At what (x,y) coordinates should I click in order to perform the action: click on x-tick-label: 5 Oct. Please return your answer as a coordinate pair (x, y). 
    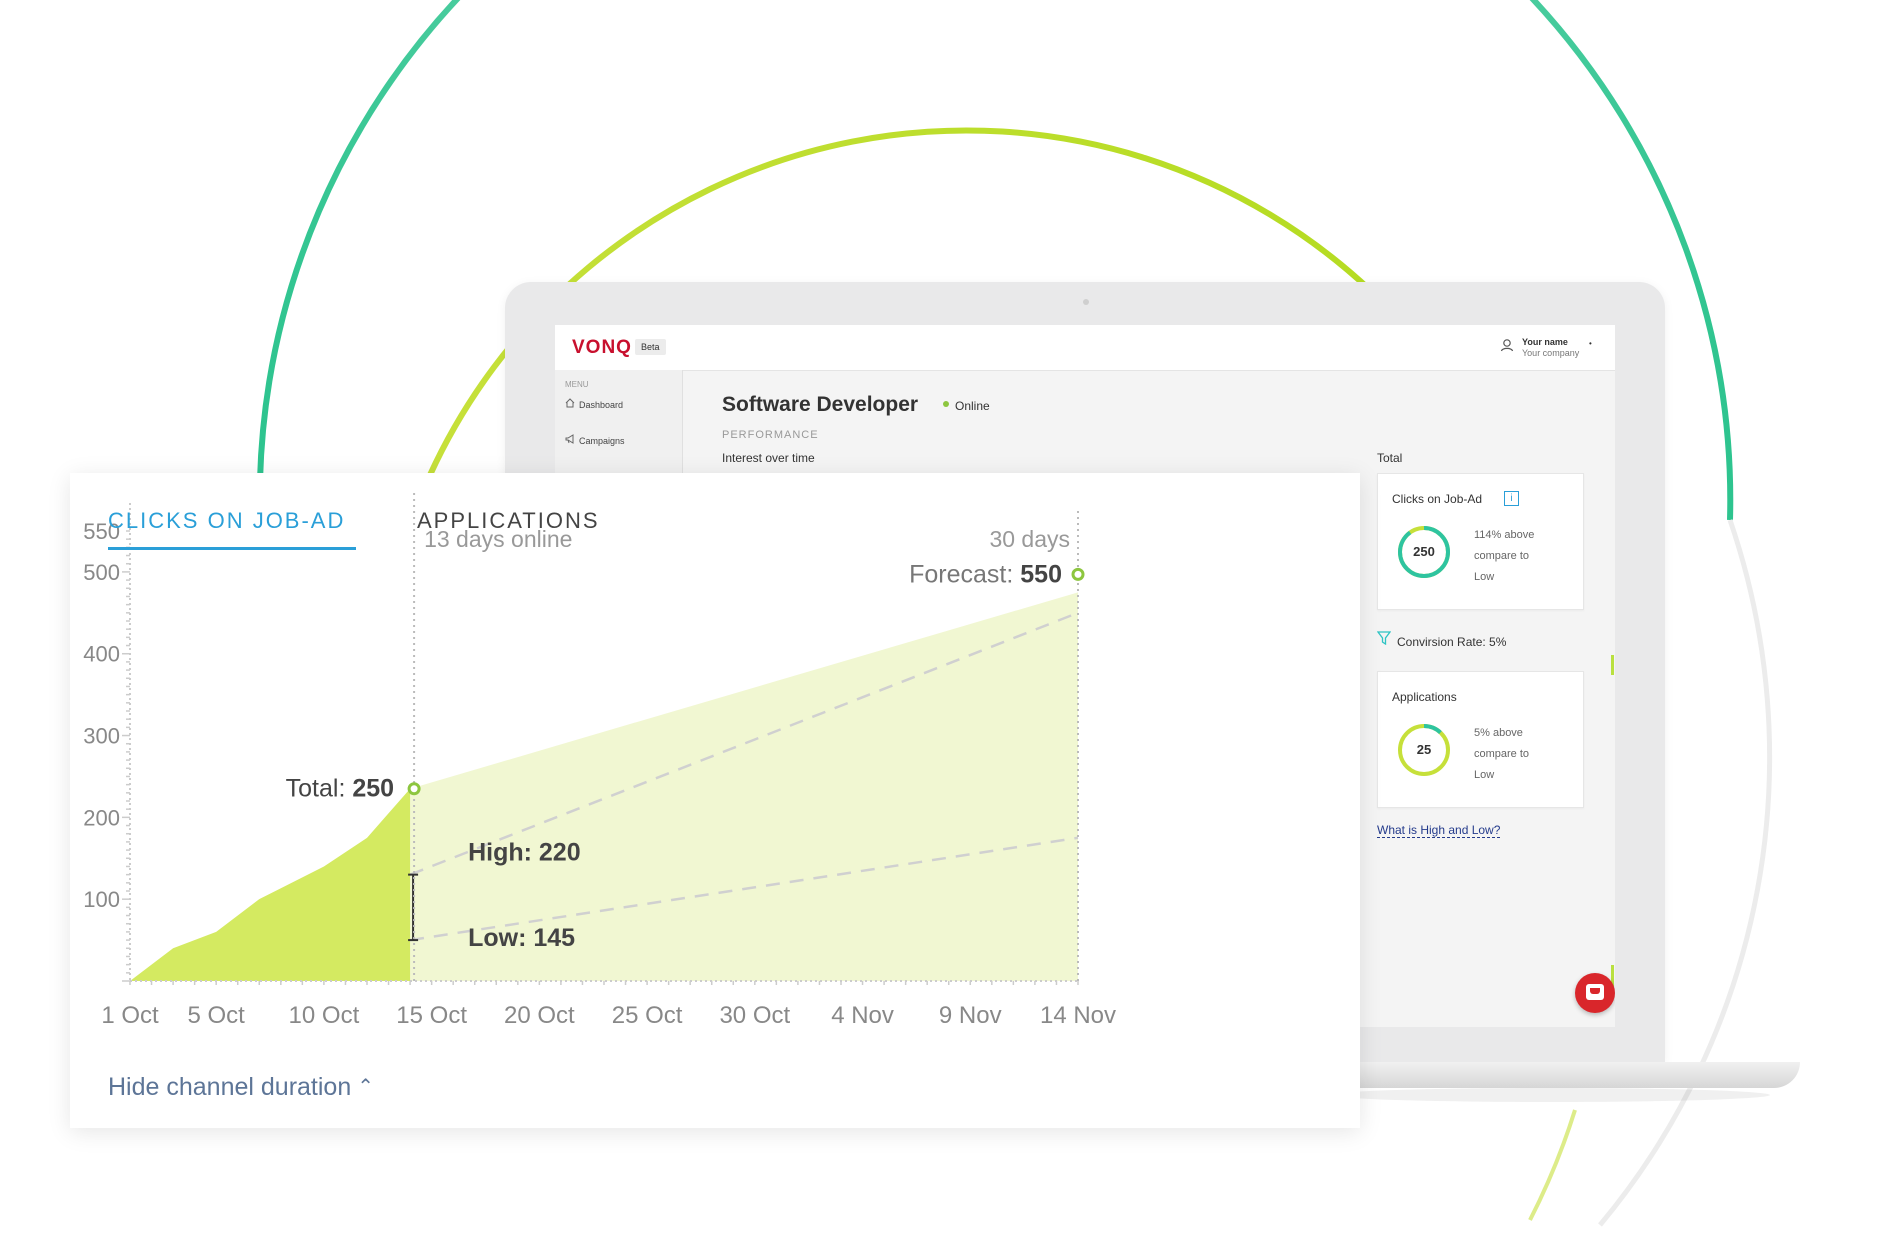
    Looking at the image, I should click on (217, 1015).